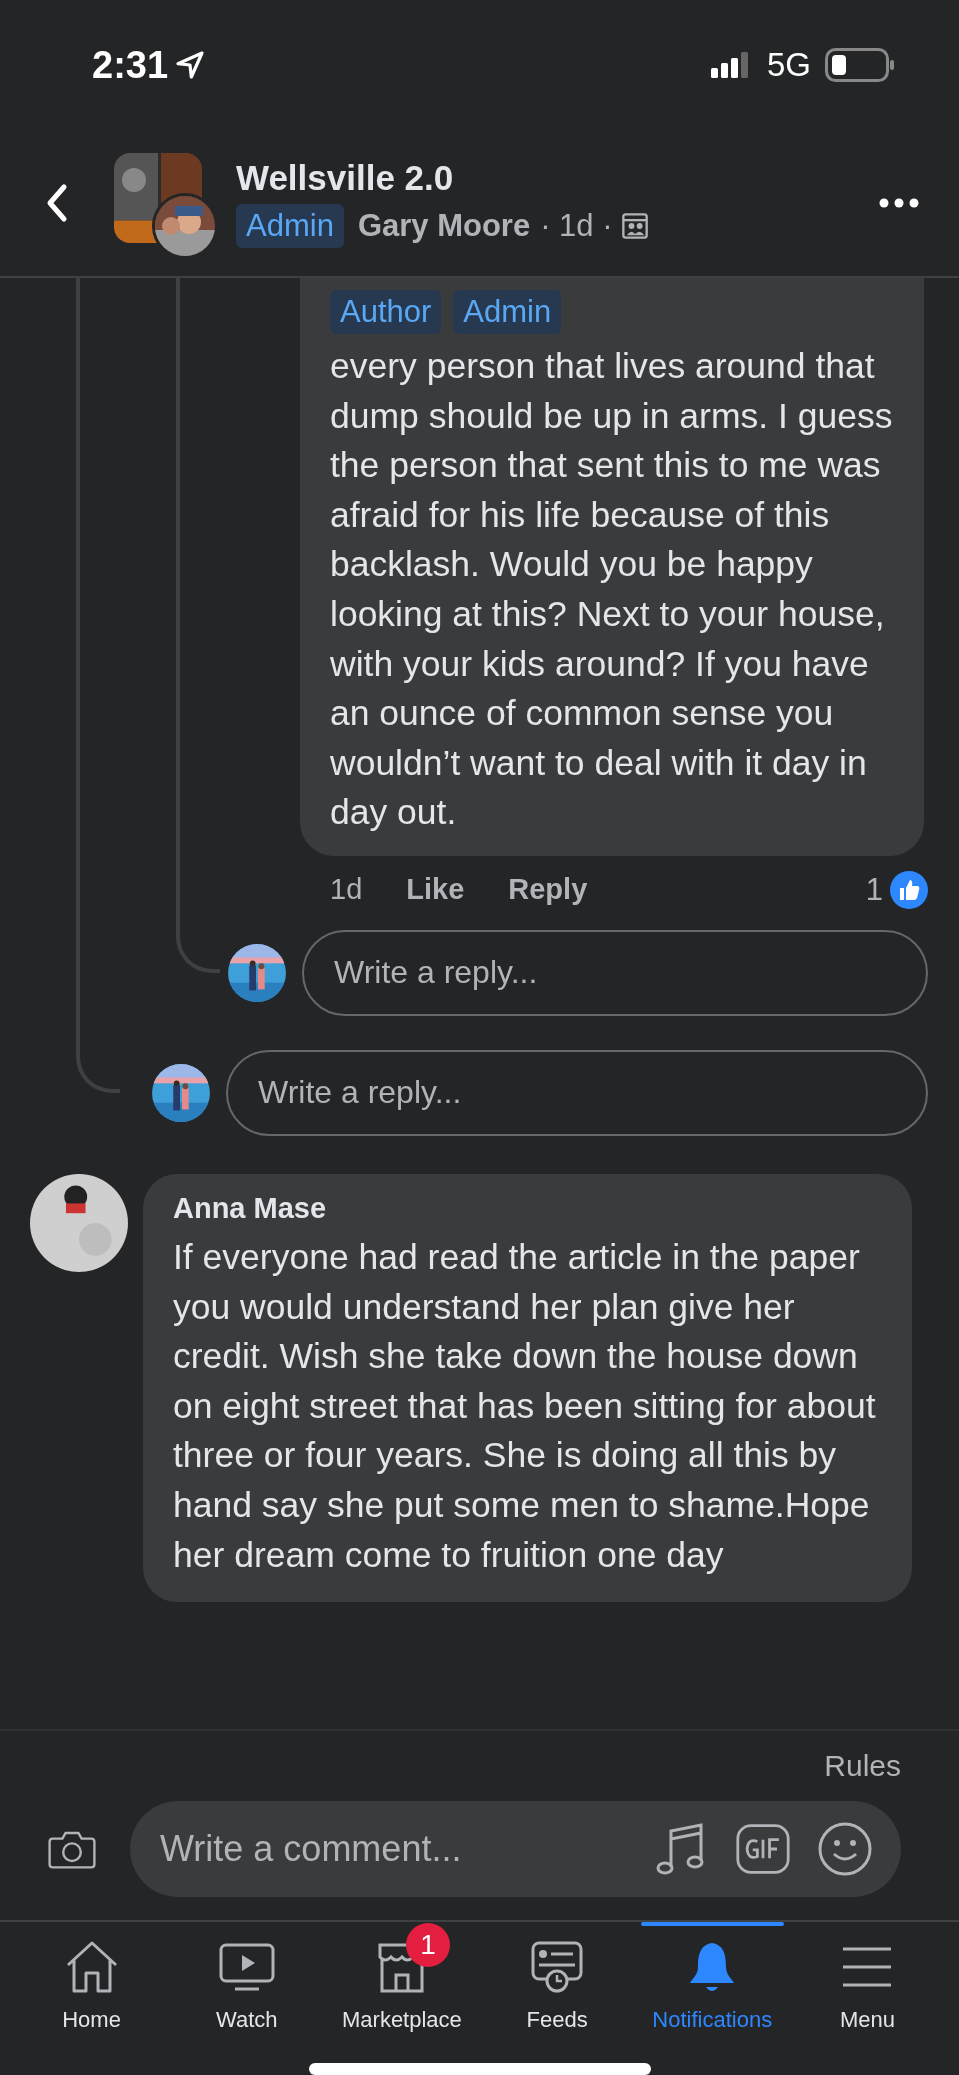  Describe the element at coordinates (507, 312) in the screenshot. I see `role-tag: Admin` at that location.